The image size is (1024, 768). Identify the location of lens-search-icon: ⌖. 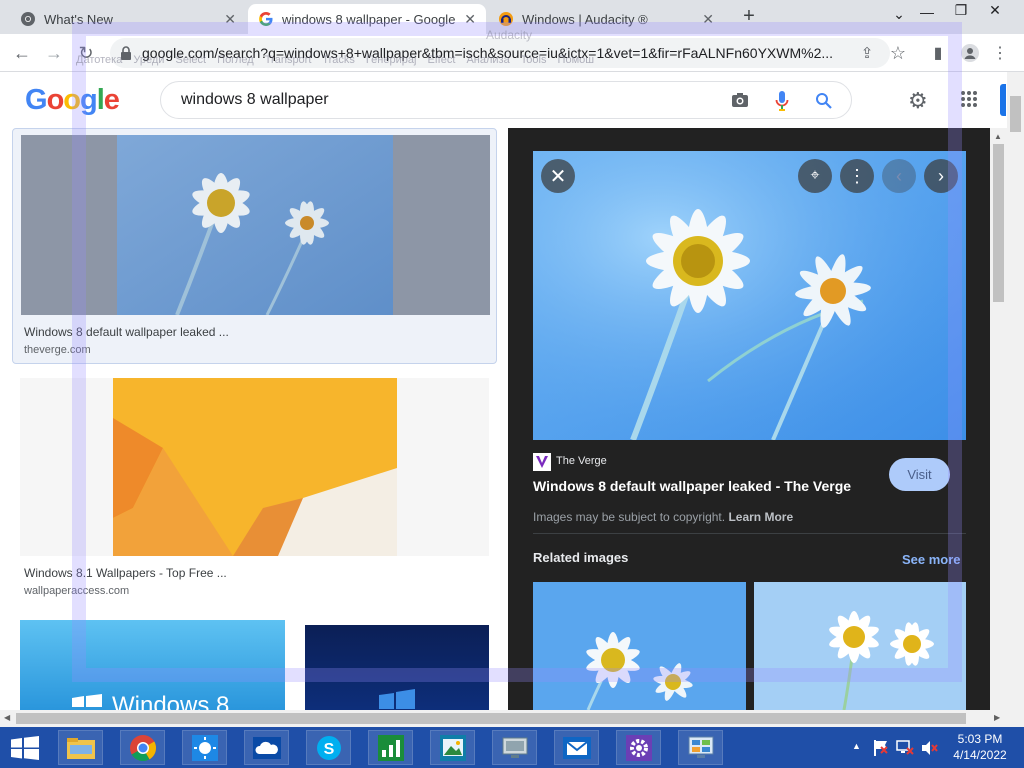
(815, 176).